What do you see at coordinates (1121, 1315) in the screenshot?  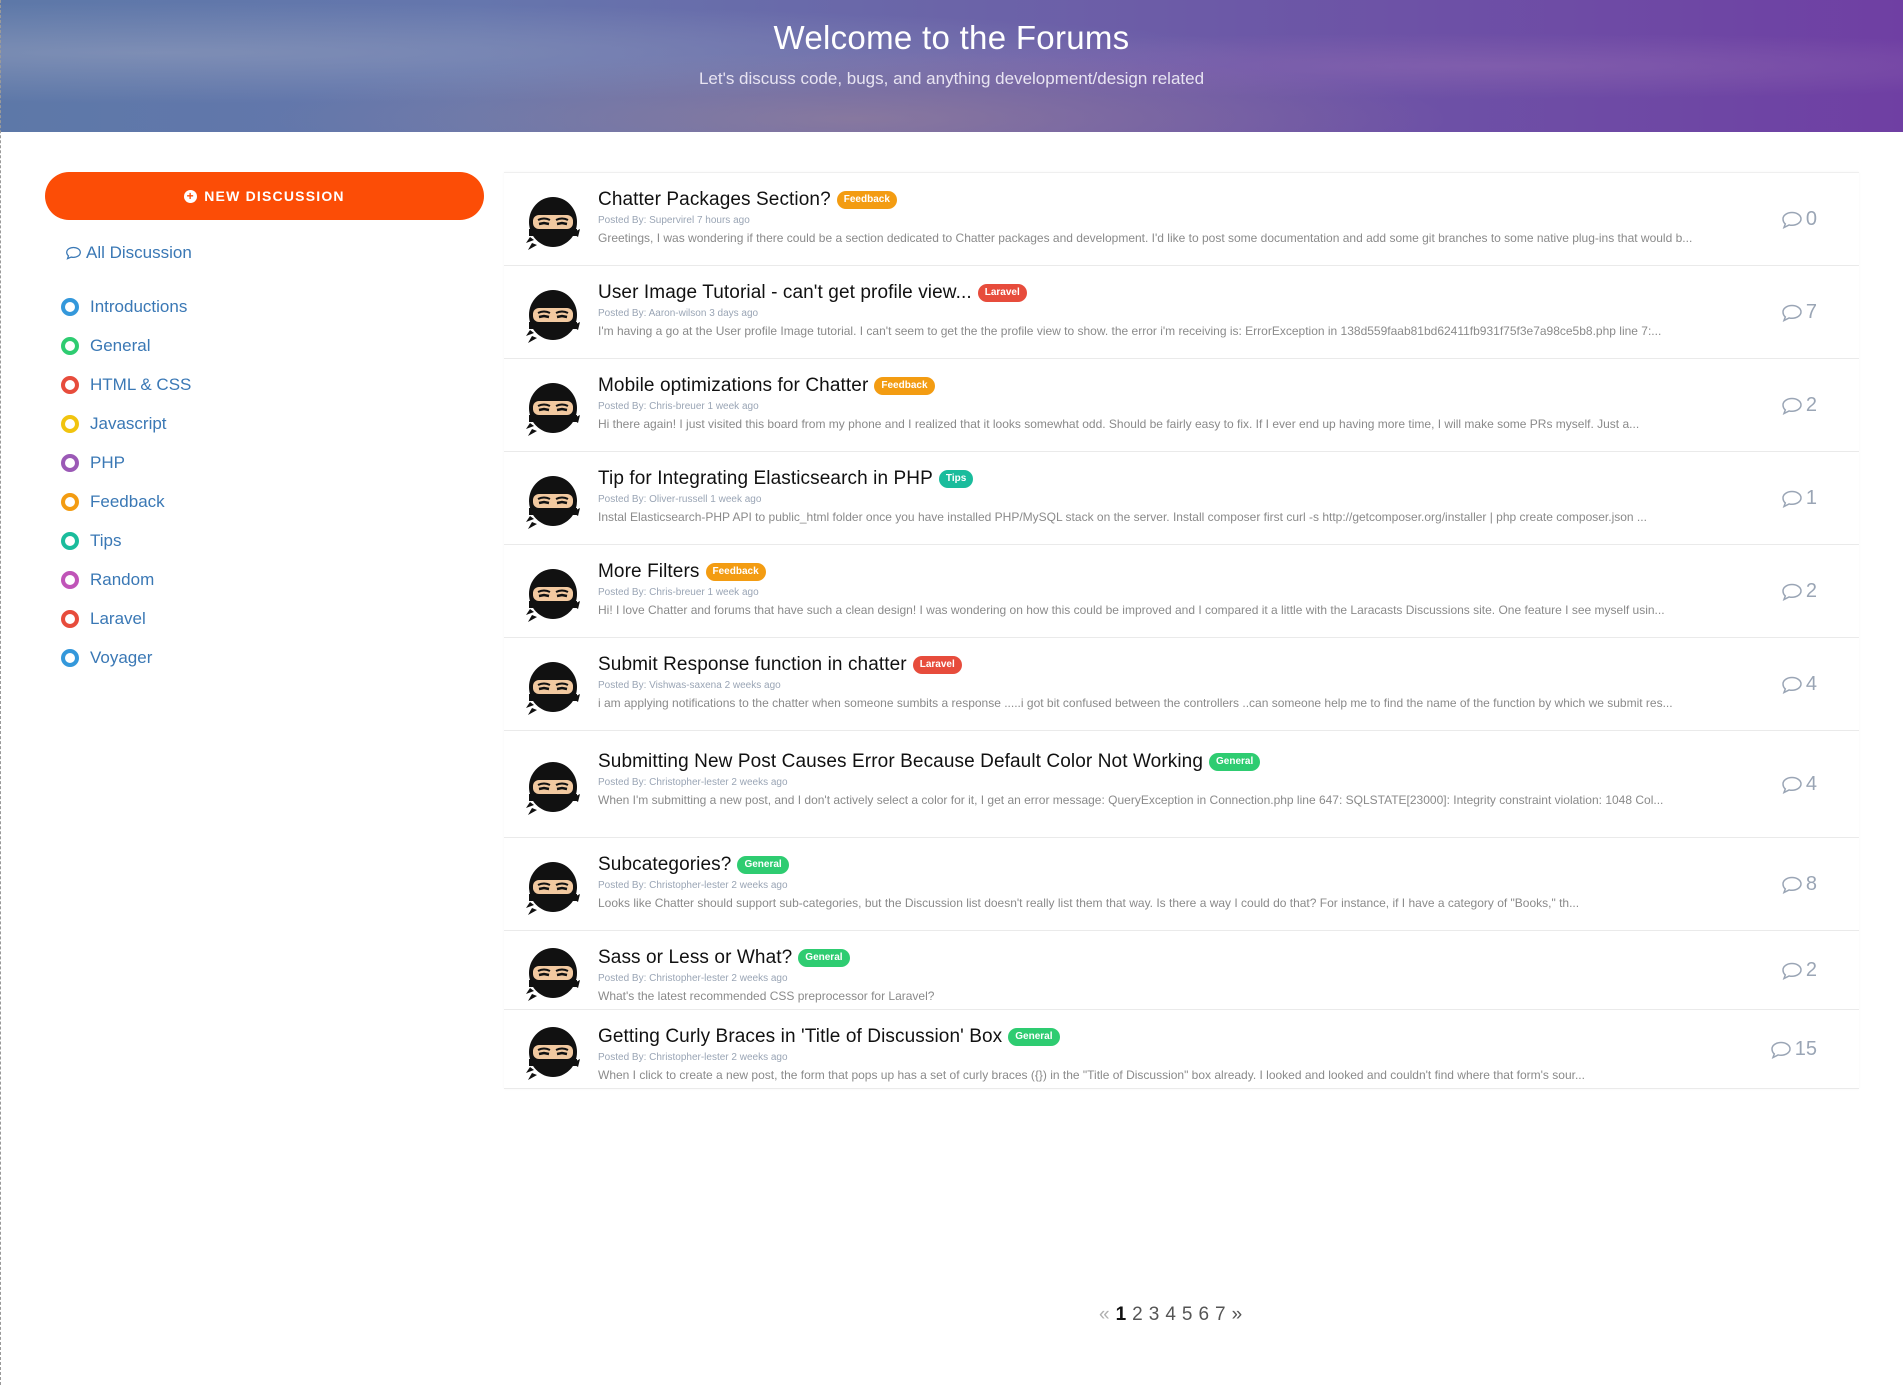 I see `pagination-page: 1` at bounding box center [1121, 1315].